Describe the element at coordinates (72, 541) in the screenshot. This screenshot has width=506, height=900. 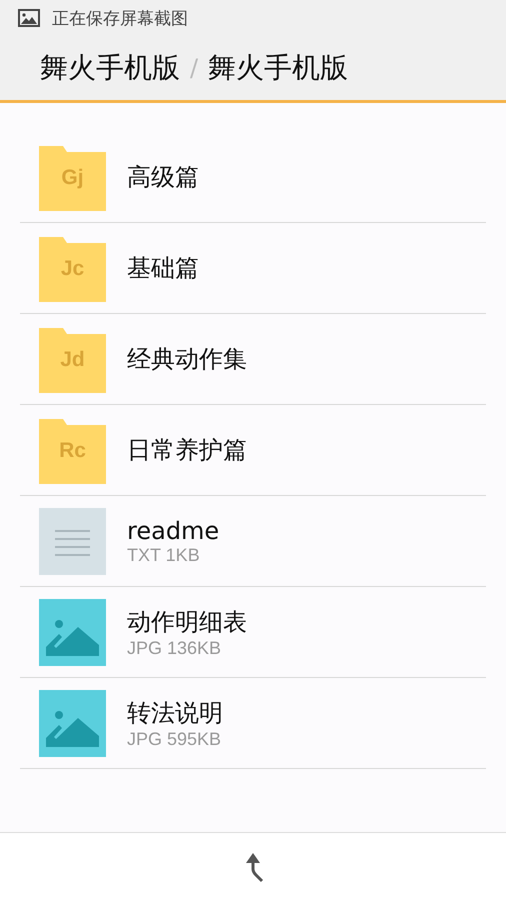
I see `document-icon` at that location.